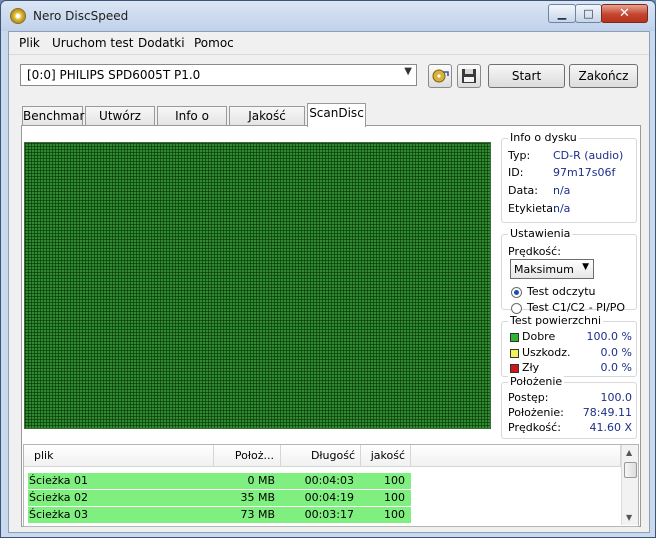  I want to click on track-row: Ścieżka 01 0 MB 00:04:03 100, so click(219, 481).